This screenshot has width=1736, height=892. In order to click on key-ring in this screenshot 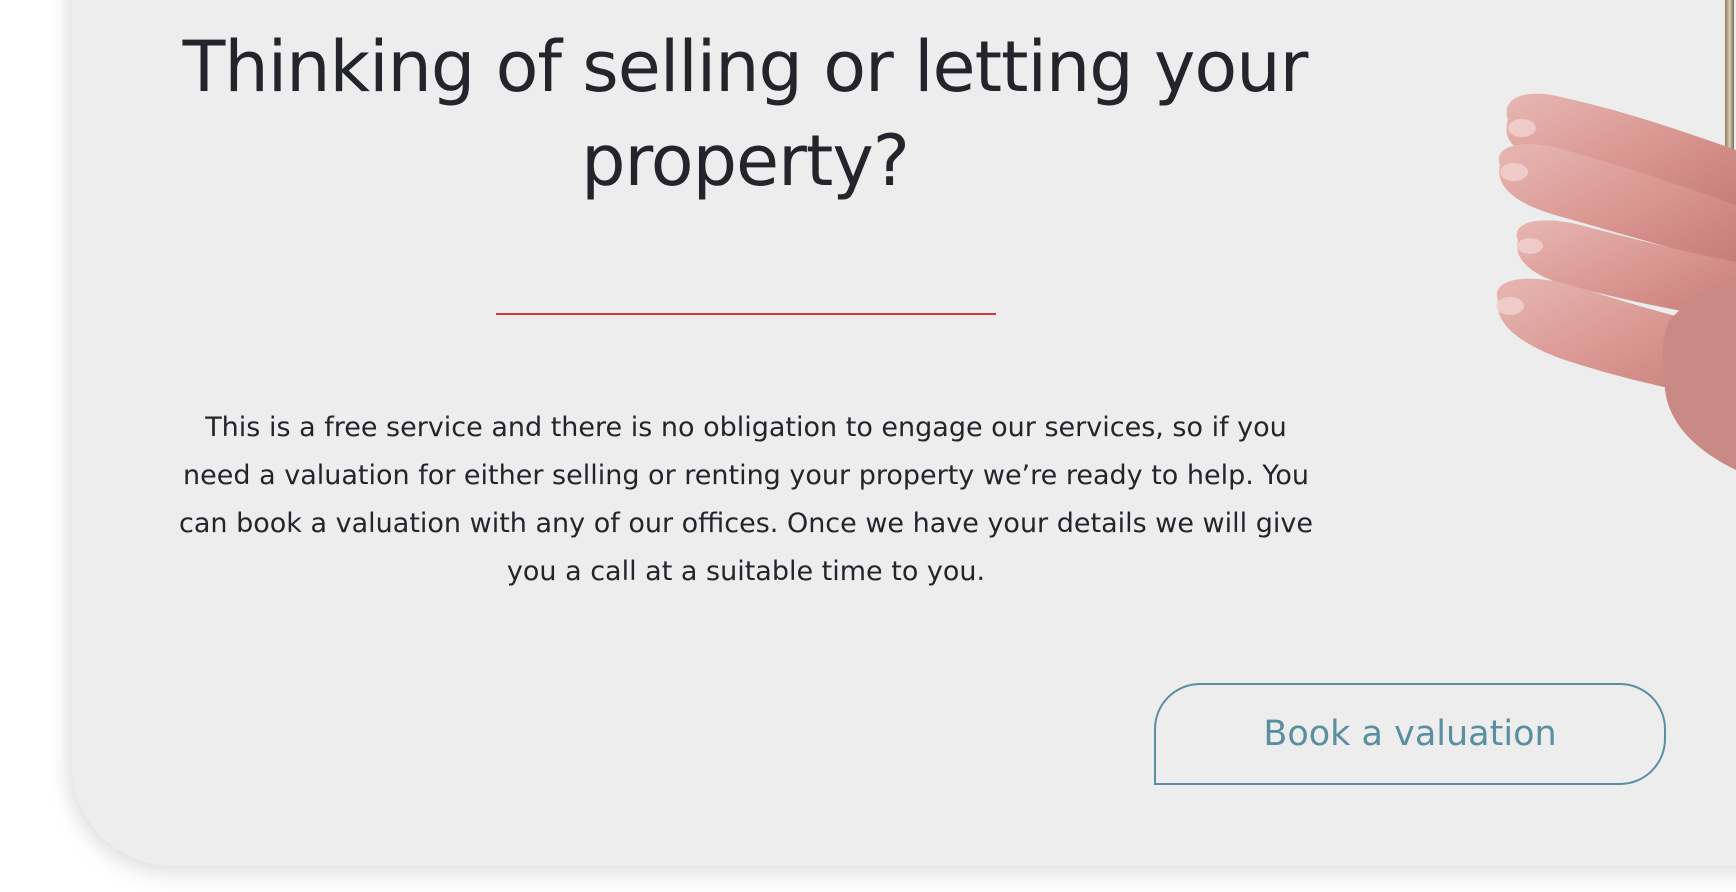, I will do `click(1729, 75)`.